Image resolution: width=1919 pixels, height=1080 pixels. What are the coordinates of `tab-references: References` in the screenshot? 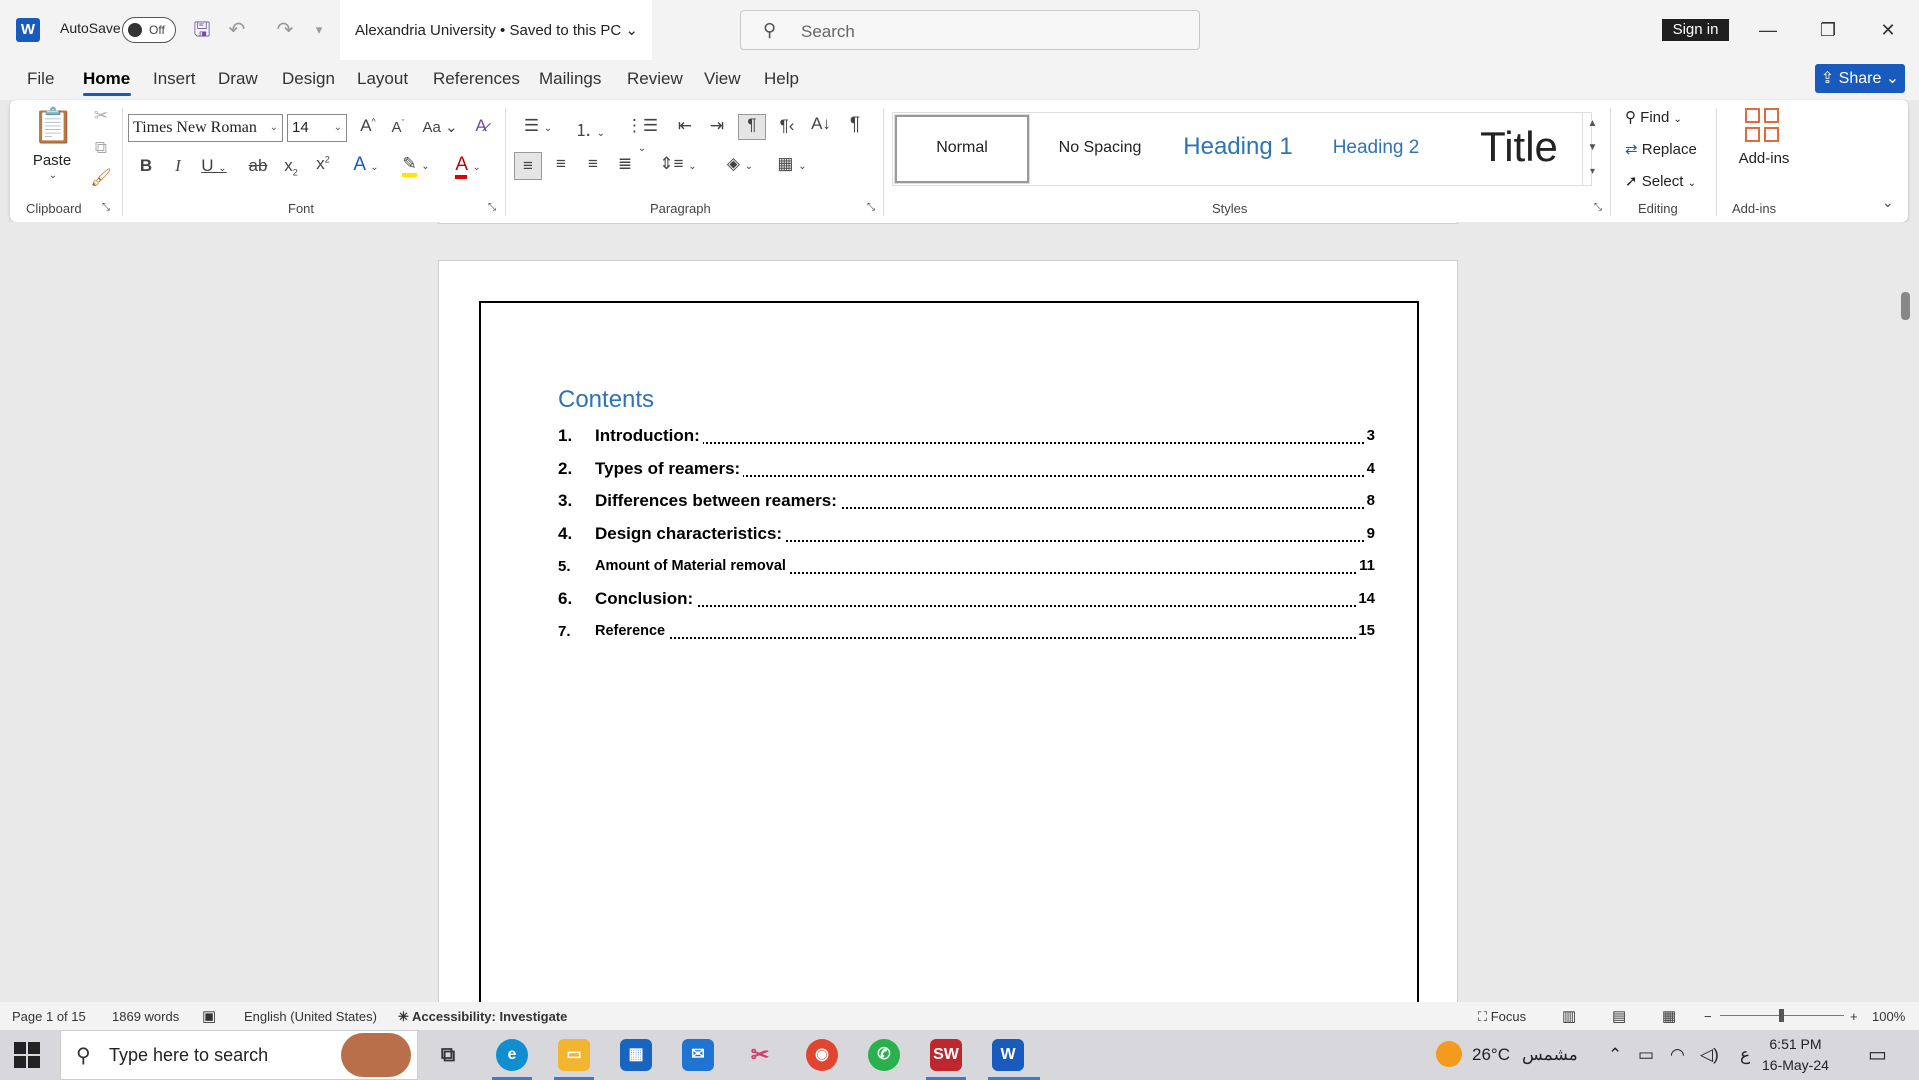 It's located at (476, 79).